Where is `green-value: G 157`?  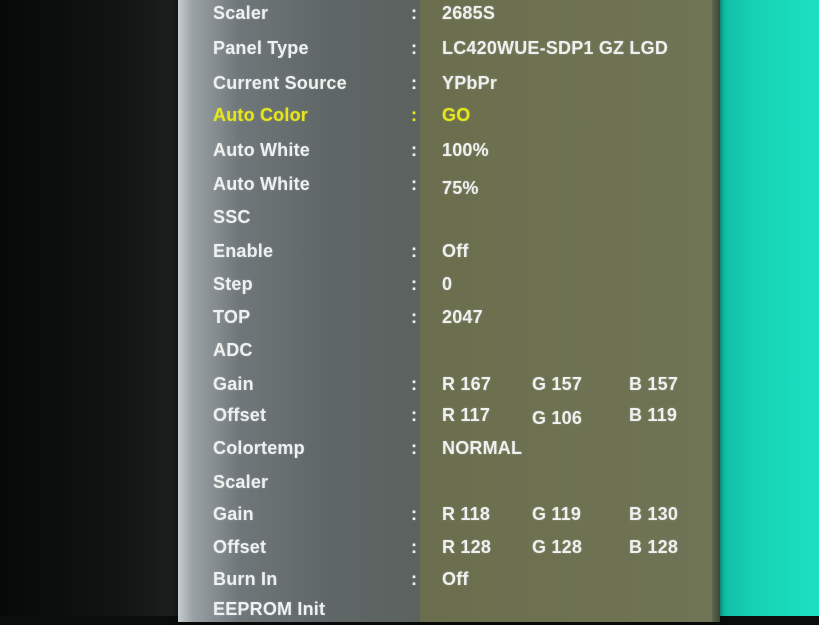 green-value: G 157 is located at coordinates (557, 384).